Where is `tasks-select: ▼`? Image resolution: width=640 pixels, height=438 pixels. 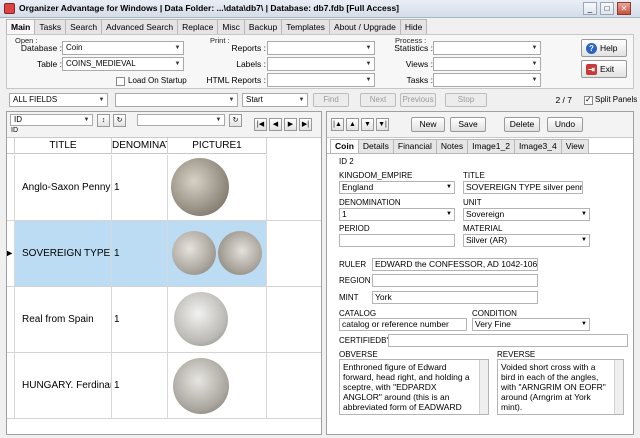 tasks-select: ▼ is located at coordinates (487, 80).